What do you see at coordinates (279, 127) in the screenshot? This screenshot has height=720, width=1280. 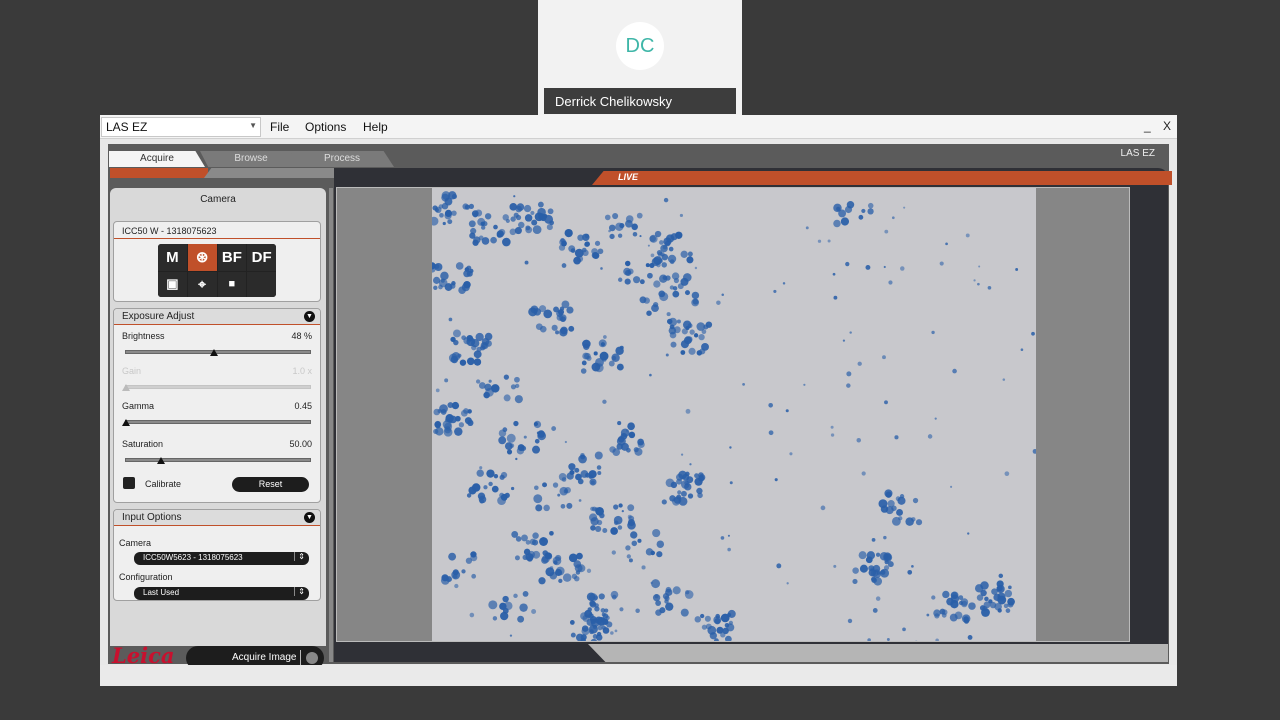 I see `menu-file: File` at bounding box center [279, 127].